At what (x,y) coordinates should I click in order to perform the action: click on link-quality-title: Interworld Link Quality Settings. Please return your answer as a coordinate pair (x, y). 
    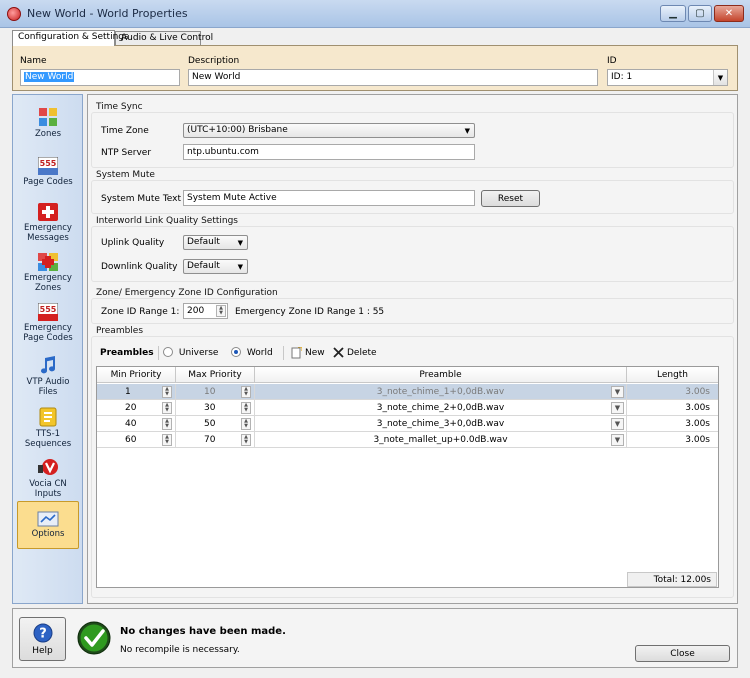
    Looking at the image, I should click on (167, 221).